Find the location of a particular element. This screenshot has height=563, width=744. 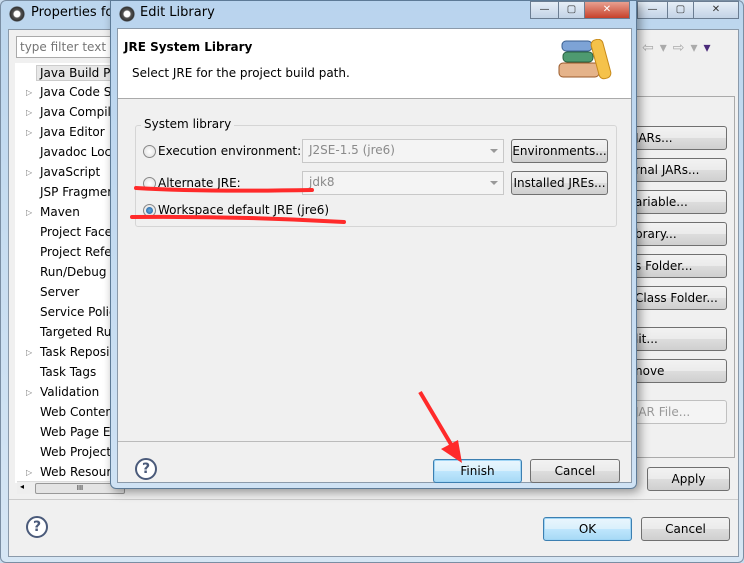

header-description: Select JRE for the project build path. is located at coordinates (241, 73).